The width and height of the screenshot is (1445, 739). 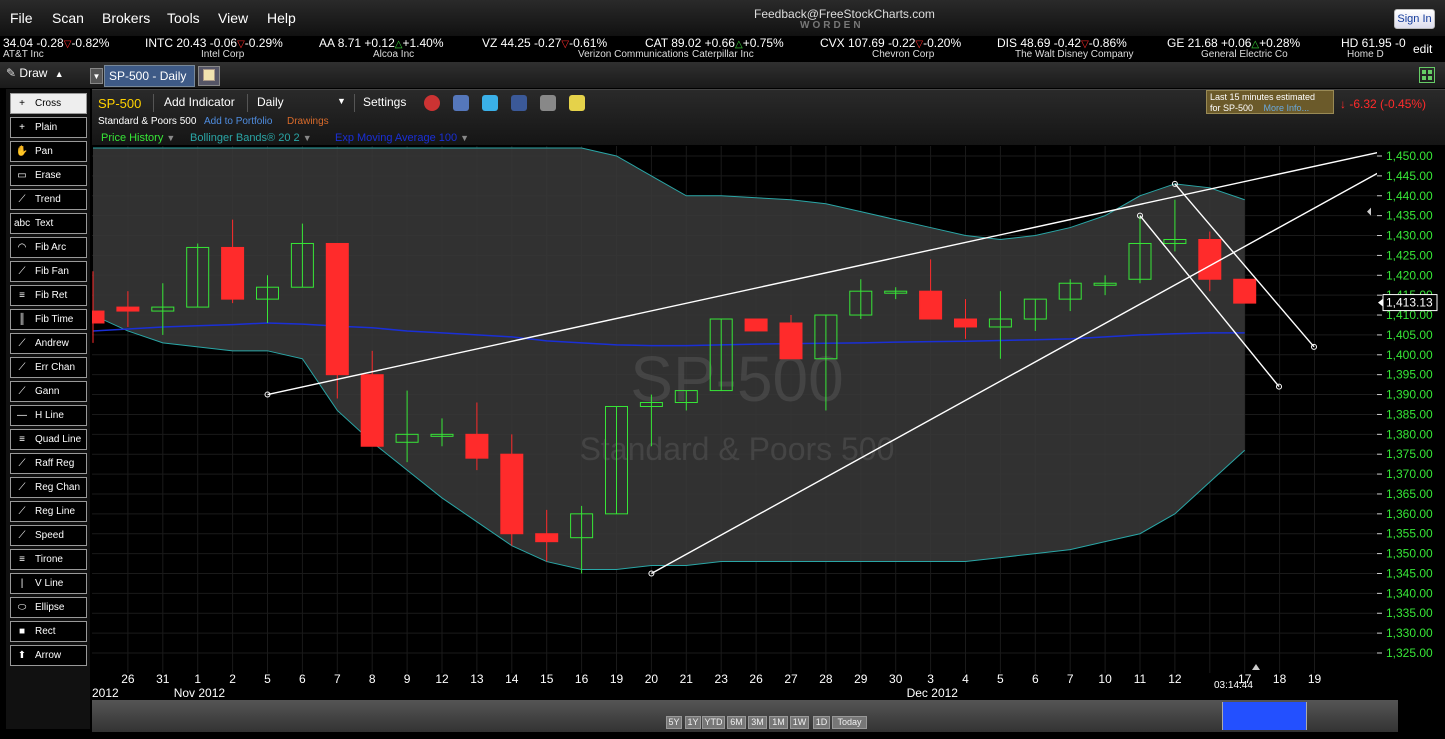 I want to click on tab-sp500-daily: SP-500 - Daily, so click(x=149, y=76).